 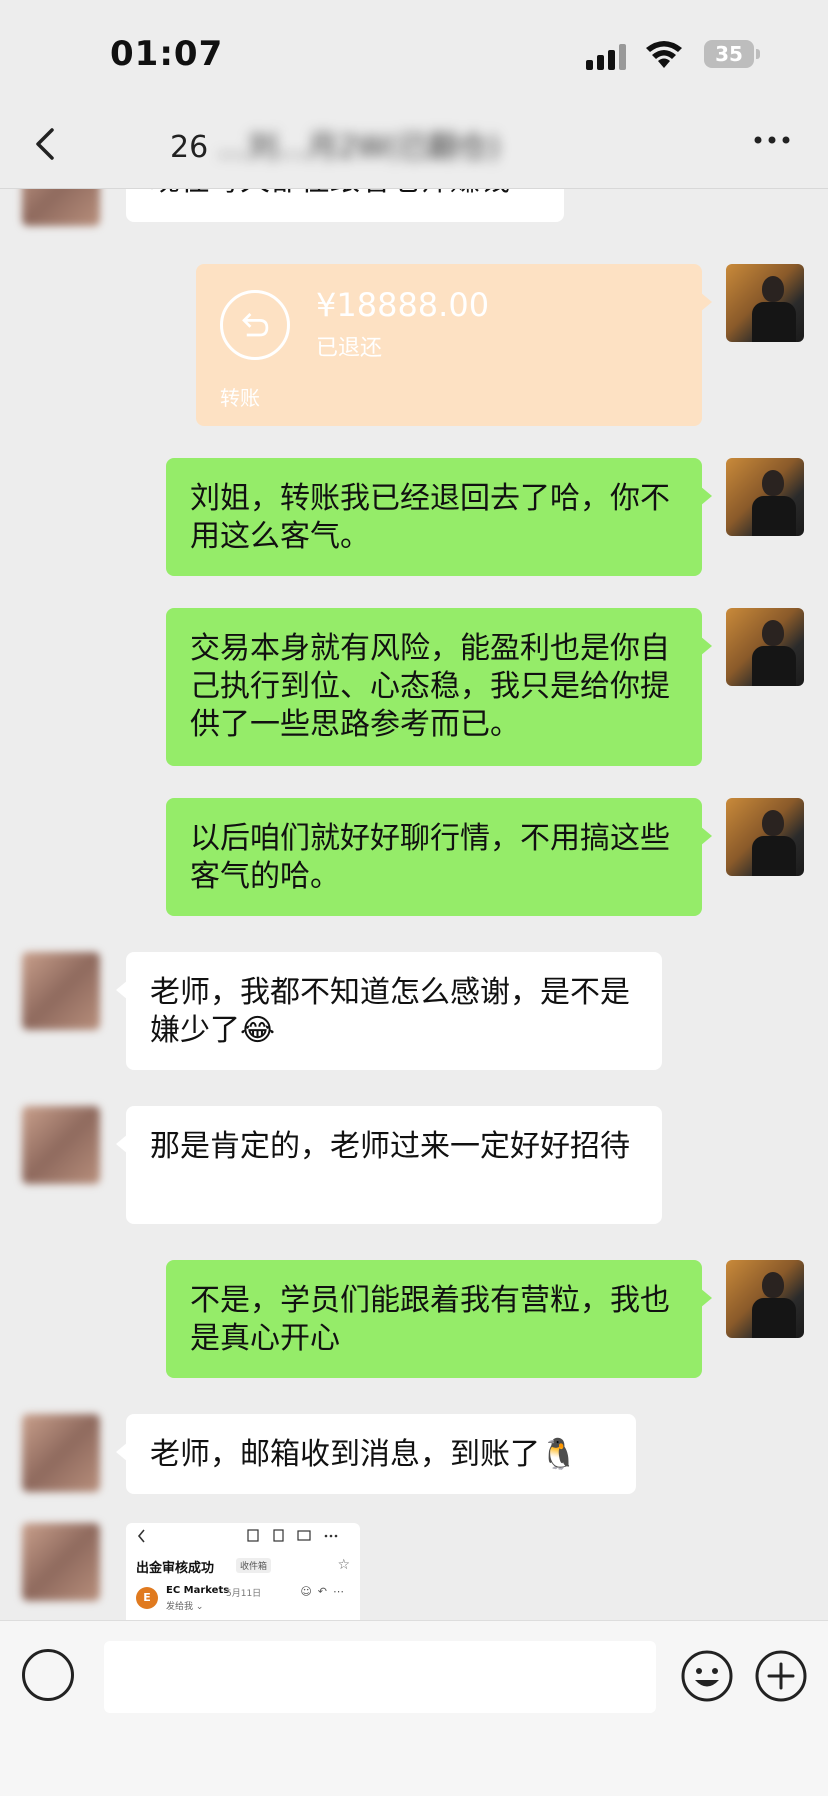 What do you see at coordinates (380, 1677) in the screenshot?
I see `message-input` at bounding box center [380, 1677].